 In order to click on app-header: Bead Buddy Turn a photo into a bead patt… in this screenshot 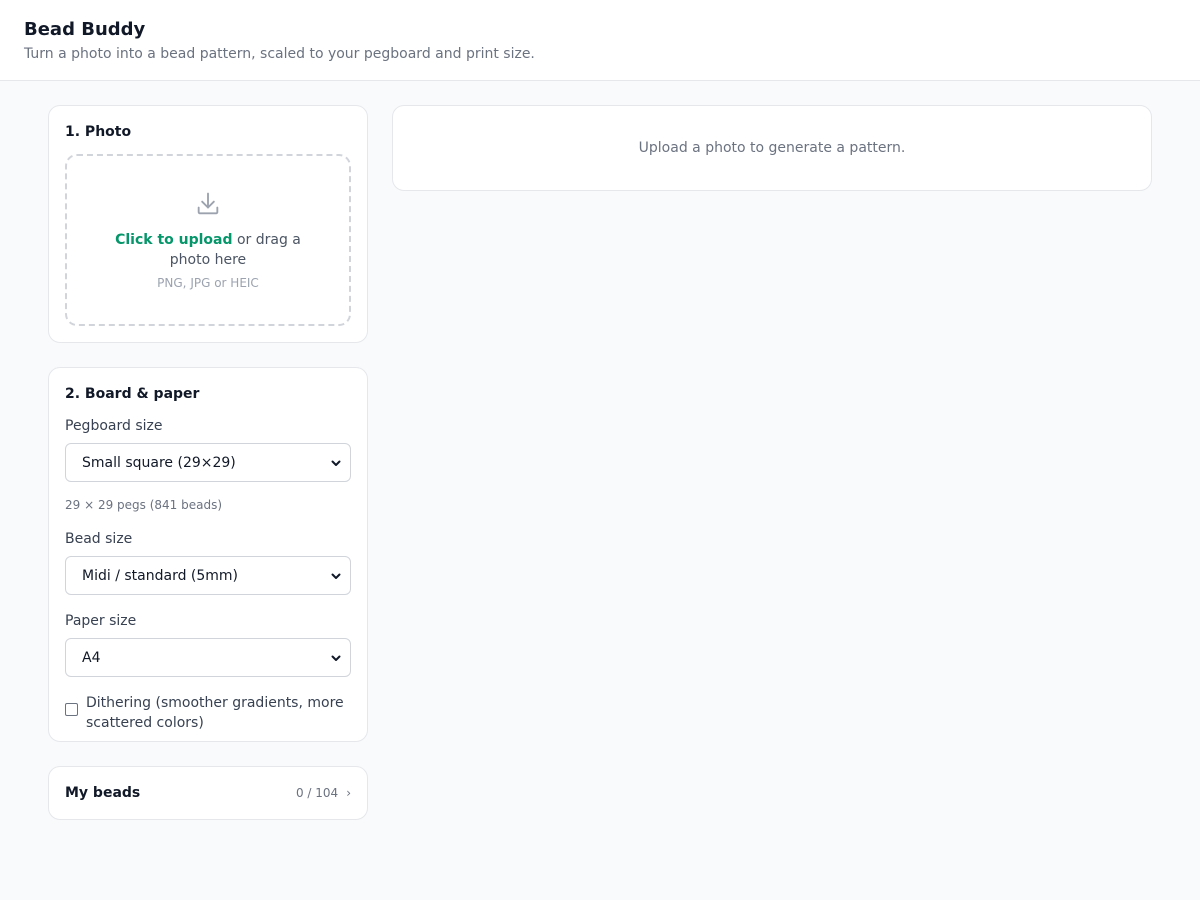, I will do `click(600, 40)`.